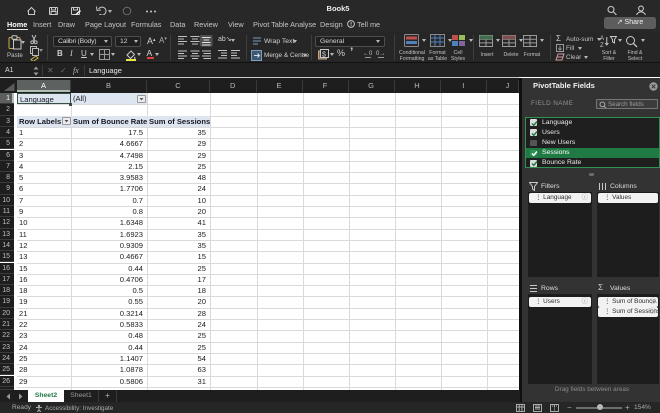  What do you see at coordinates (602, 39) in the screenshot?
I see `svg-text: A` at bounding box center [602, 39].